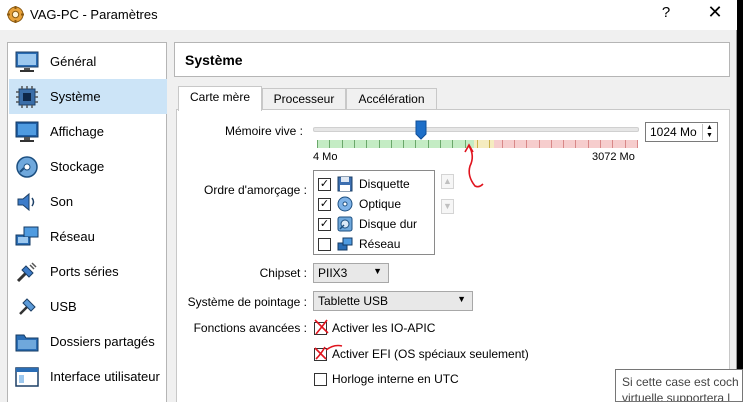  What do you see at coordinates (27, 377) in the screenshot?
I see `user-interface-icon` at bounding box center [27, 377].